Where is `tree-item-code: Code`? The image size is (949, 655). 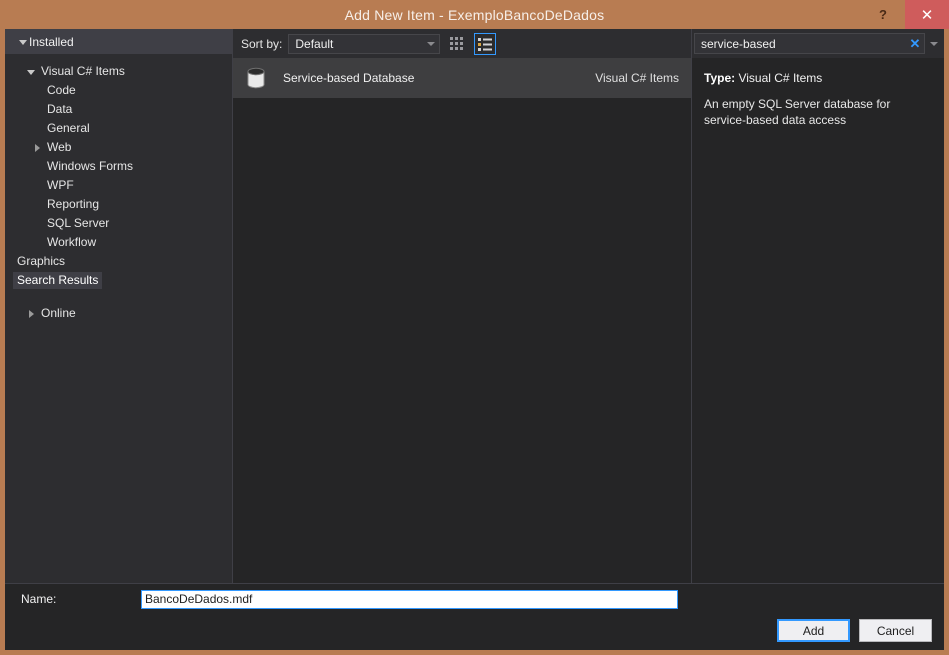
tree-item-code: Code is located at coordinates (118, 90).